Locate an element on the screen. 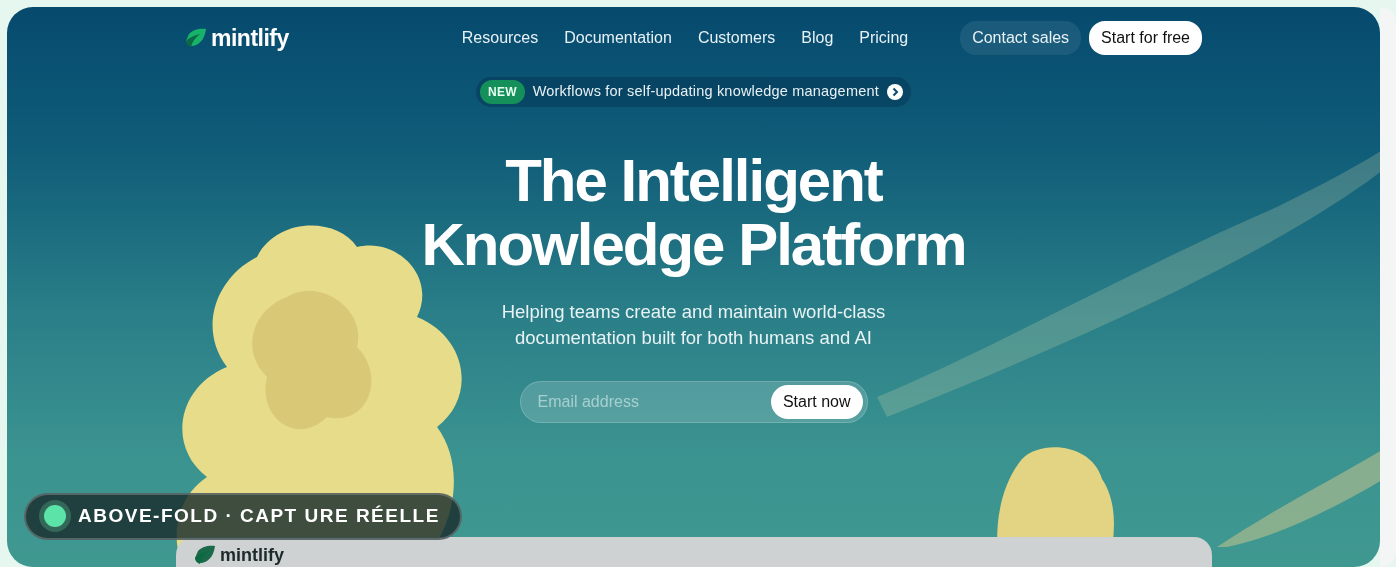  announcement-link: Workflows for self-updating knowledge management is located at coordinates (705, 92).